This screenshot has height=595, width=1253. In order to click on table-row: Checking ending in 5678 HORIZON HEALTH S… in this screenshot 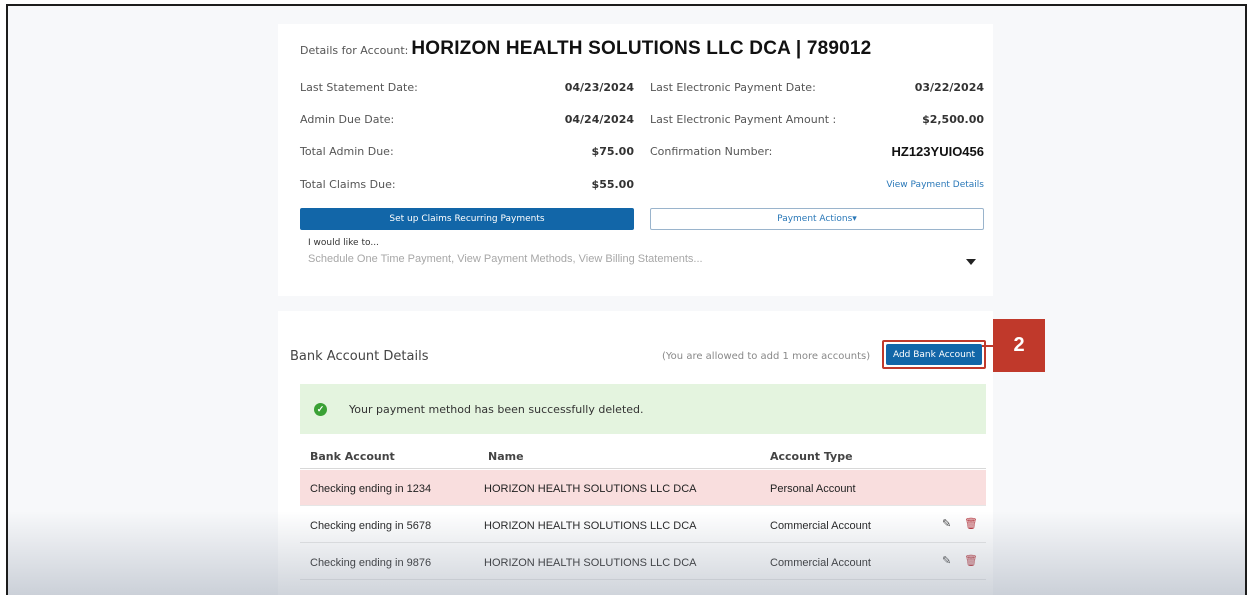, I will do `click(643, 525)`.